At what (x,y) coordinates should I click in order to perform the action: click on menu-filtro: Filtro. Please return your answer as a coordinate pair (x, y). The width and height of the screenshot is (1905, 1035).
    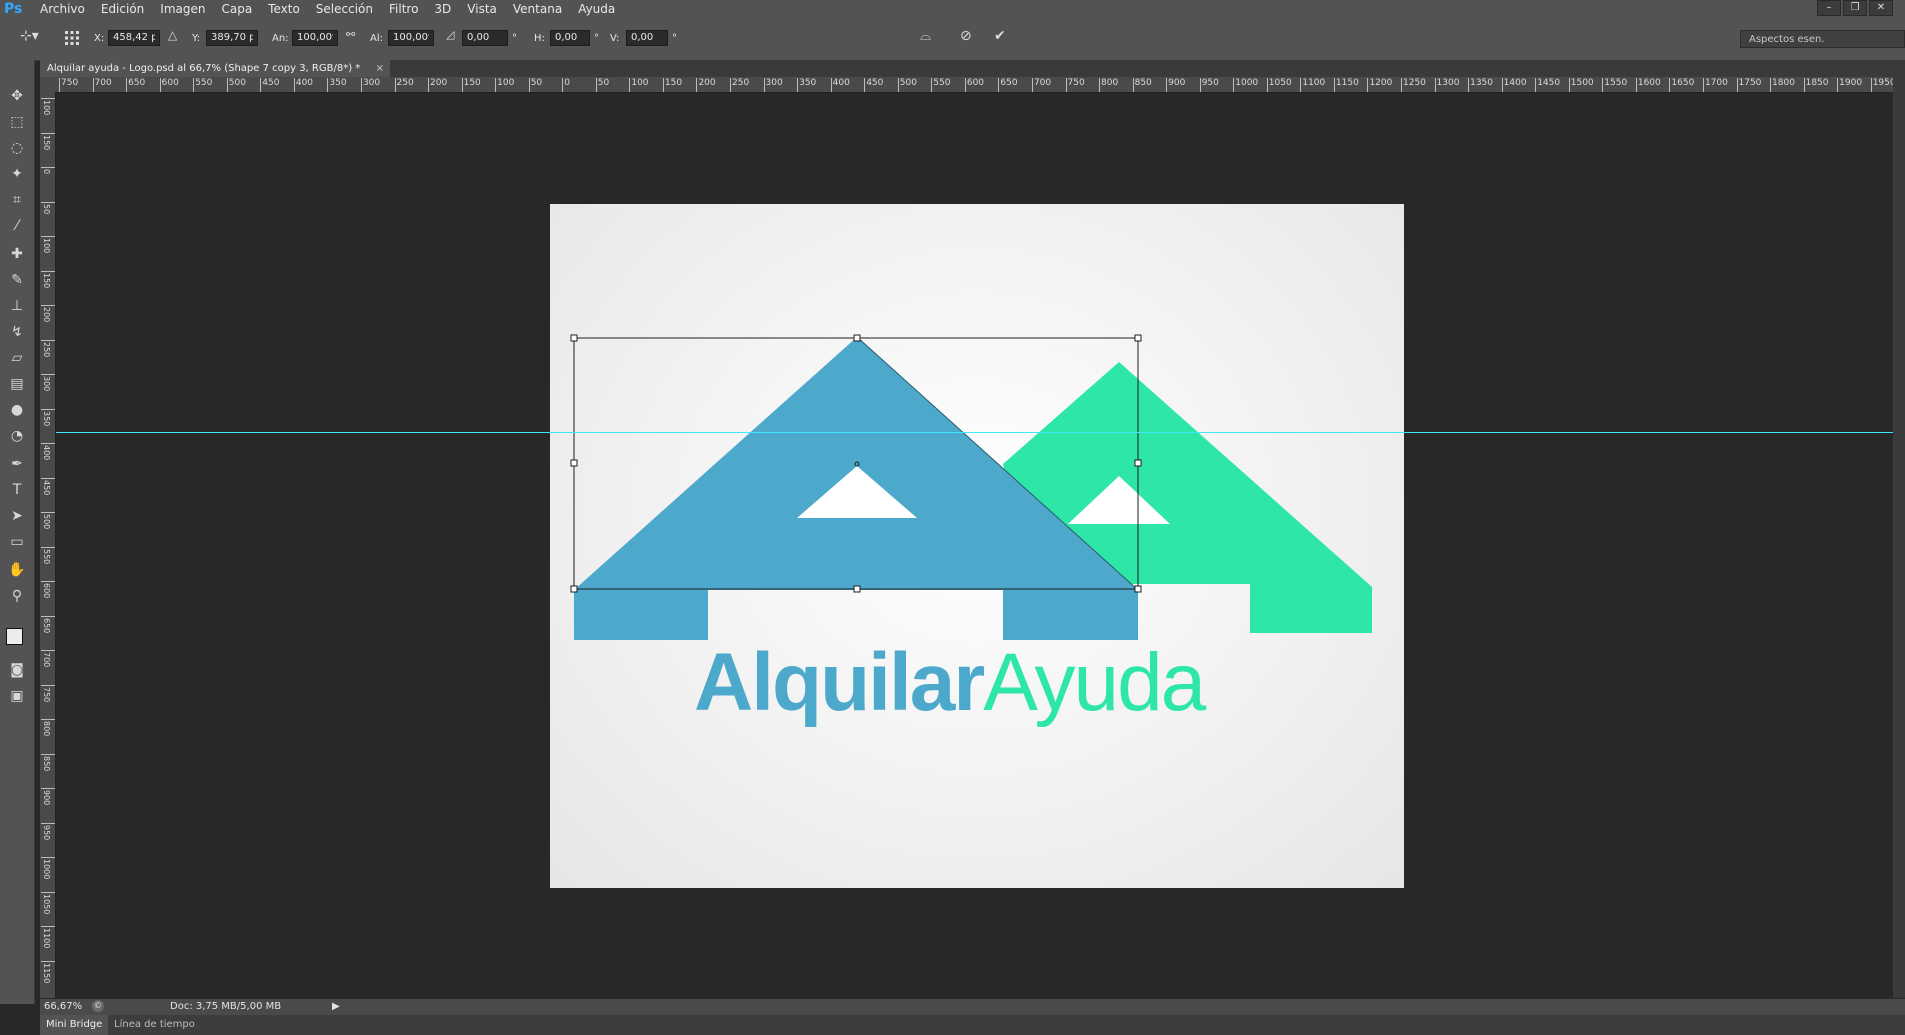
    Looking at the image, I should click on (403, 9).